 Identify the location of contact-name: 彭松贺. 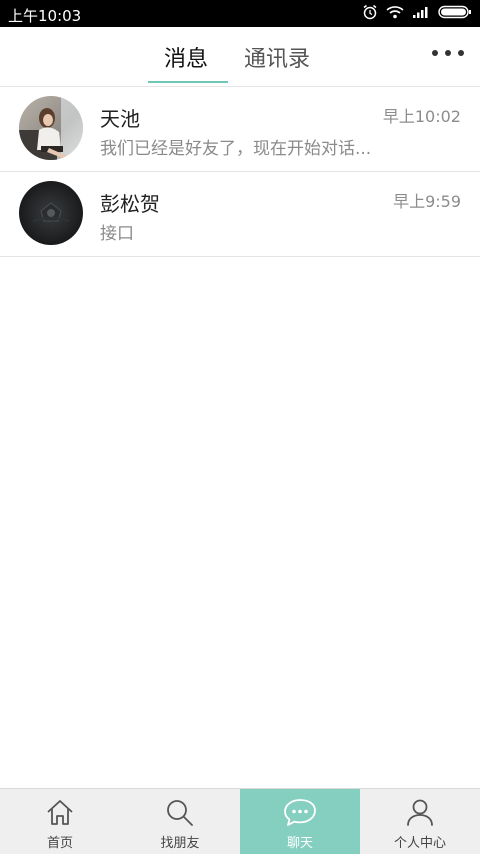
(130, 204).